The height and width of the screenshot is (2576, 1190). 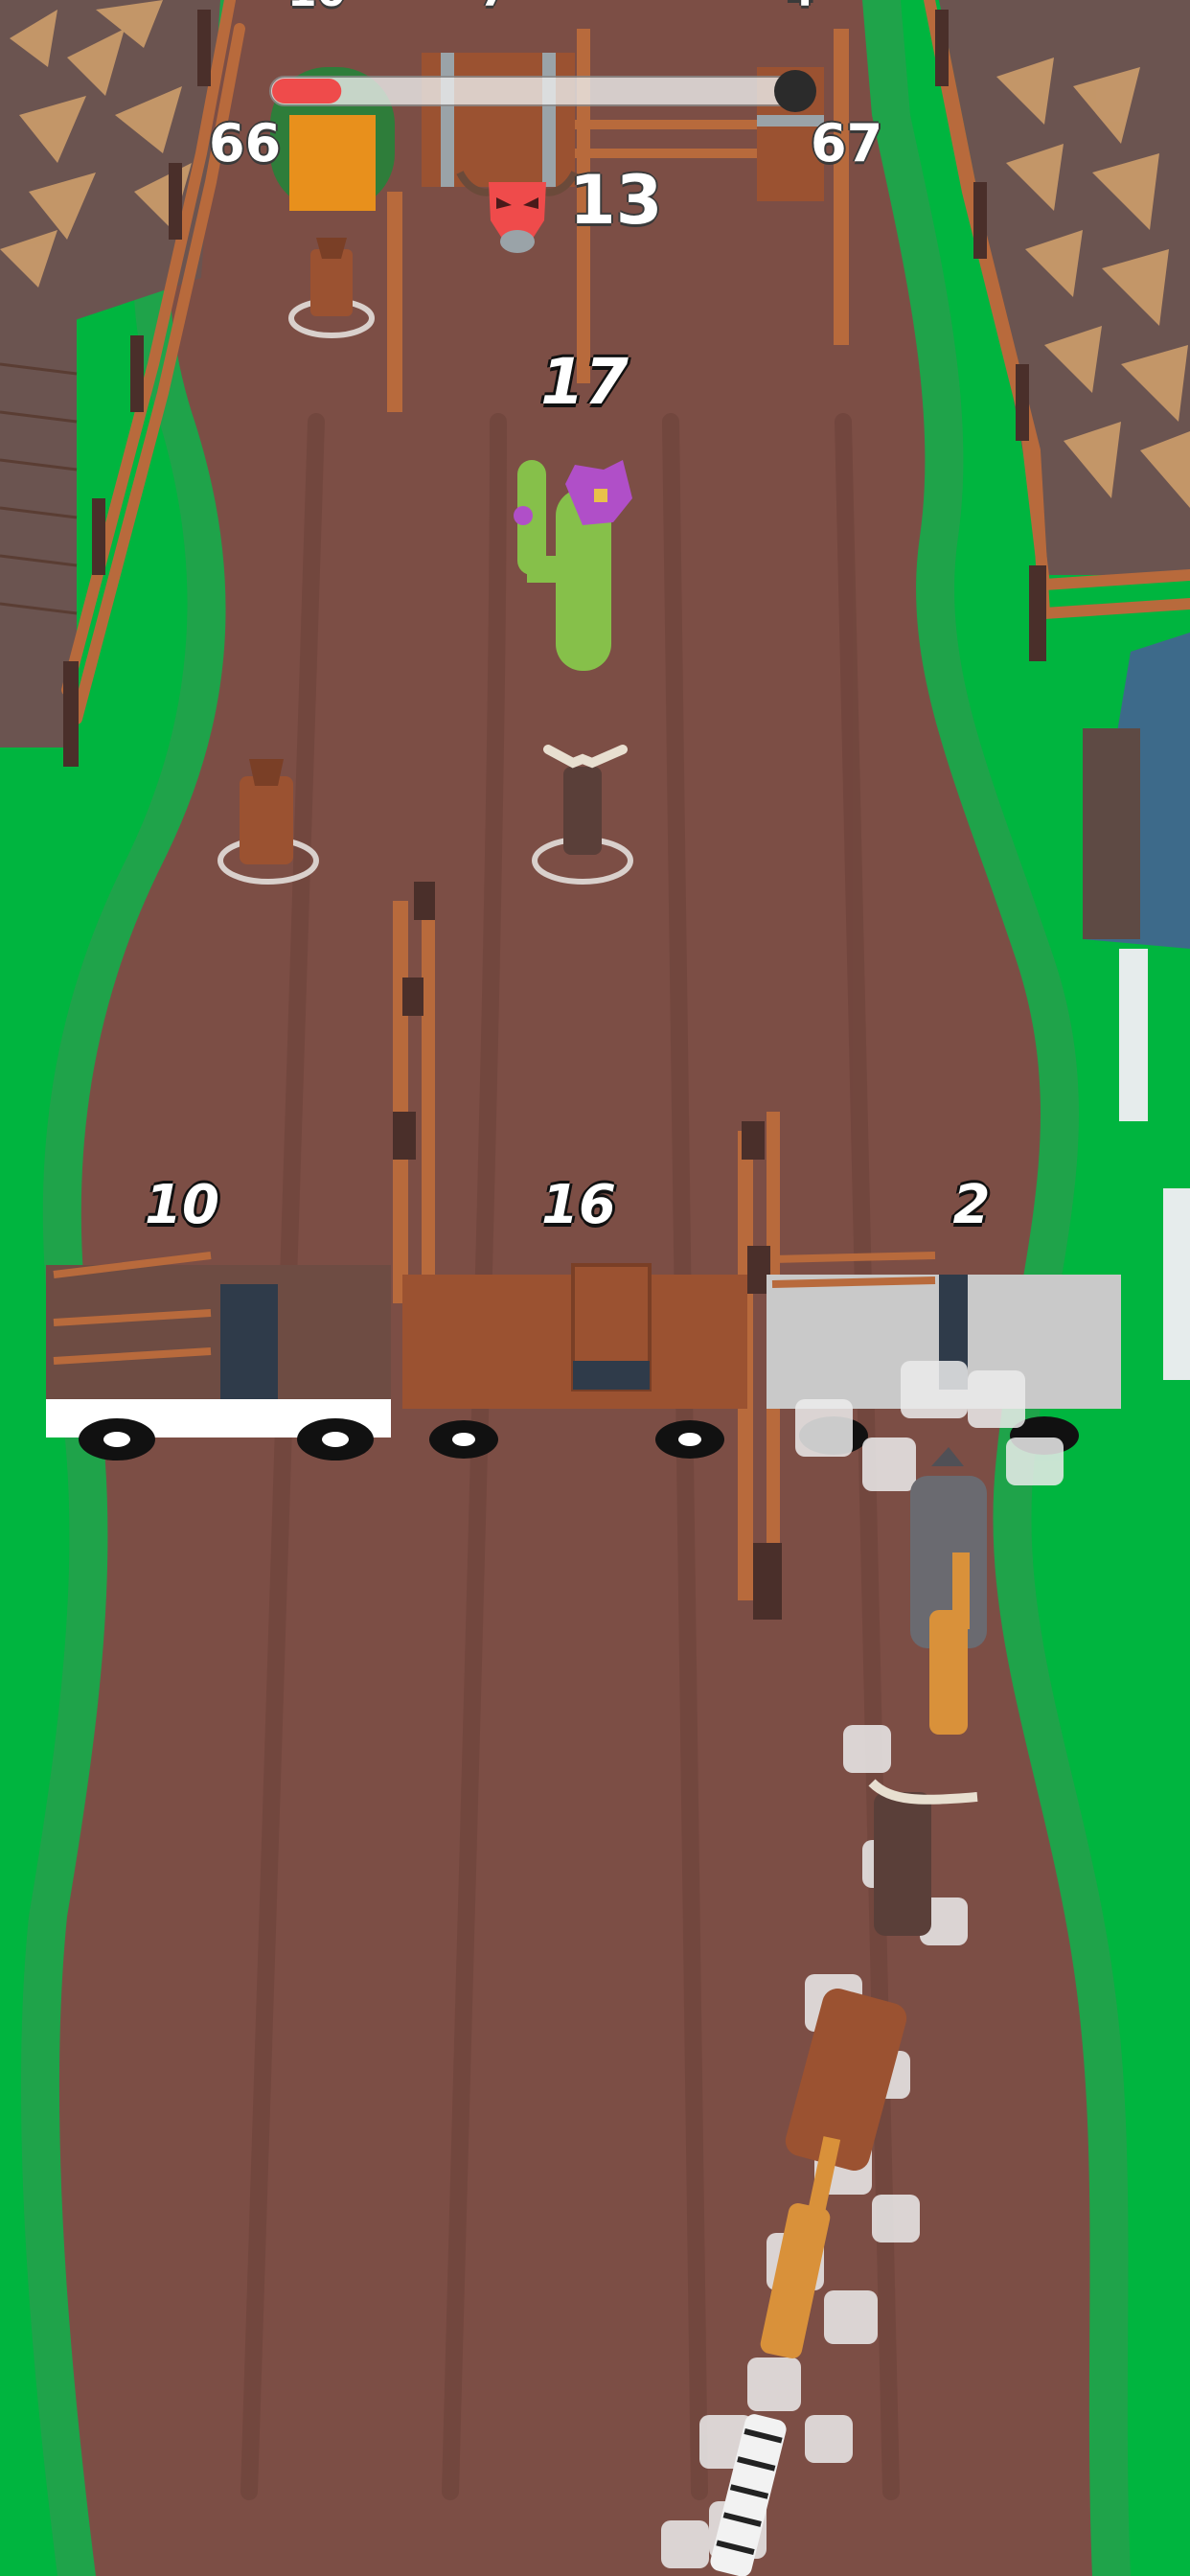 What do you see at coordinates (972, 1205) in the screenshot?
I see `truck-right-value-label: 2` at bounding box center [972, 1205].